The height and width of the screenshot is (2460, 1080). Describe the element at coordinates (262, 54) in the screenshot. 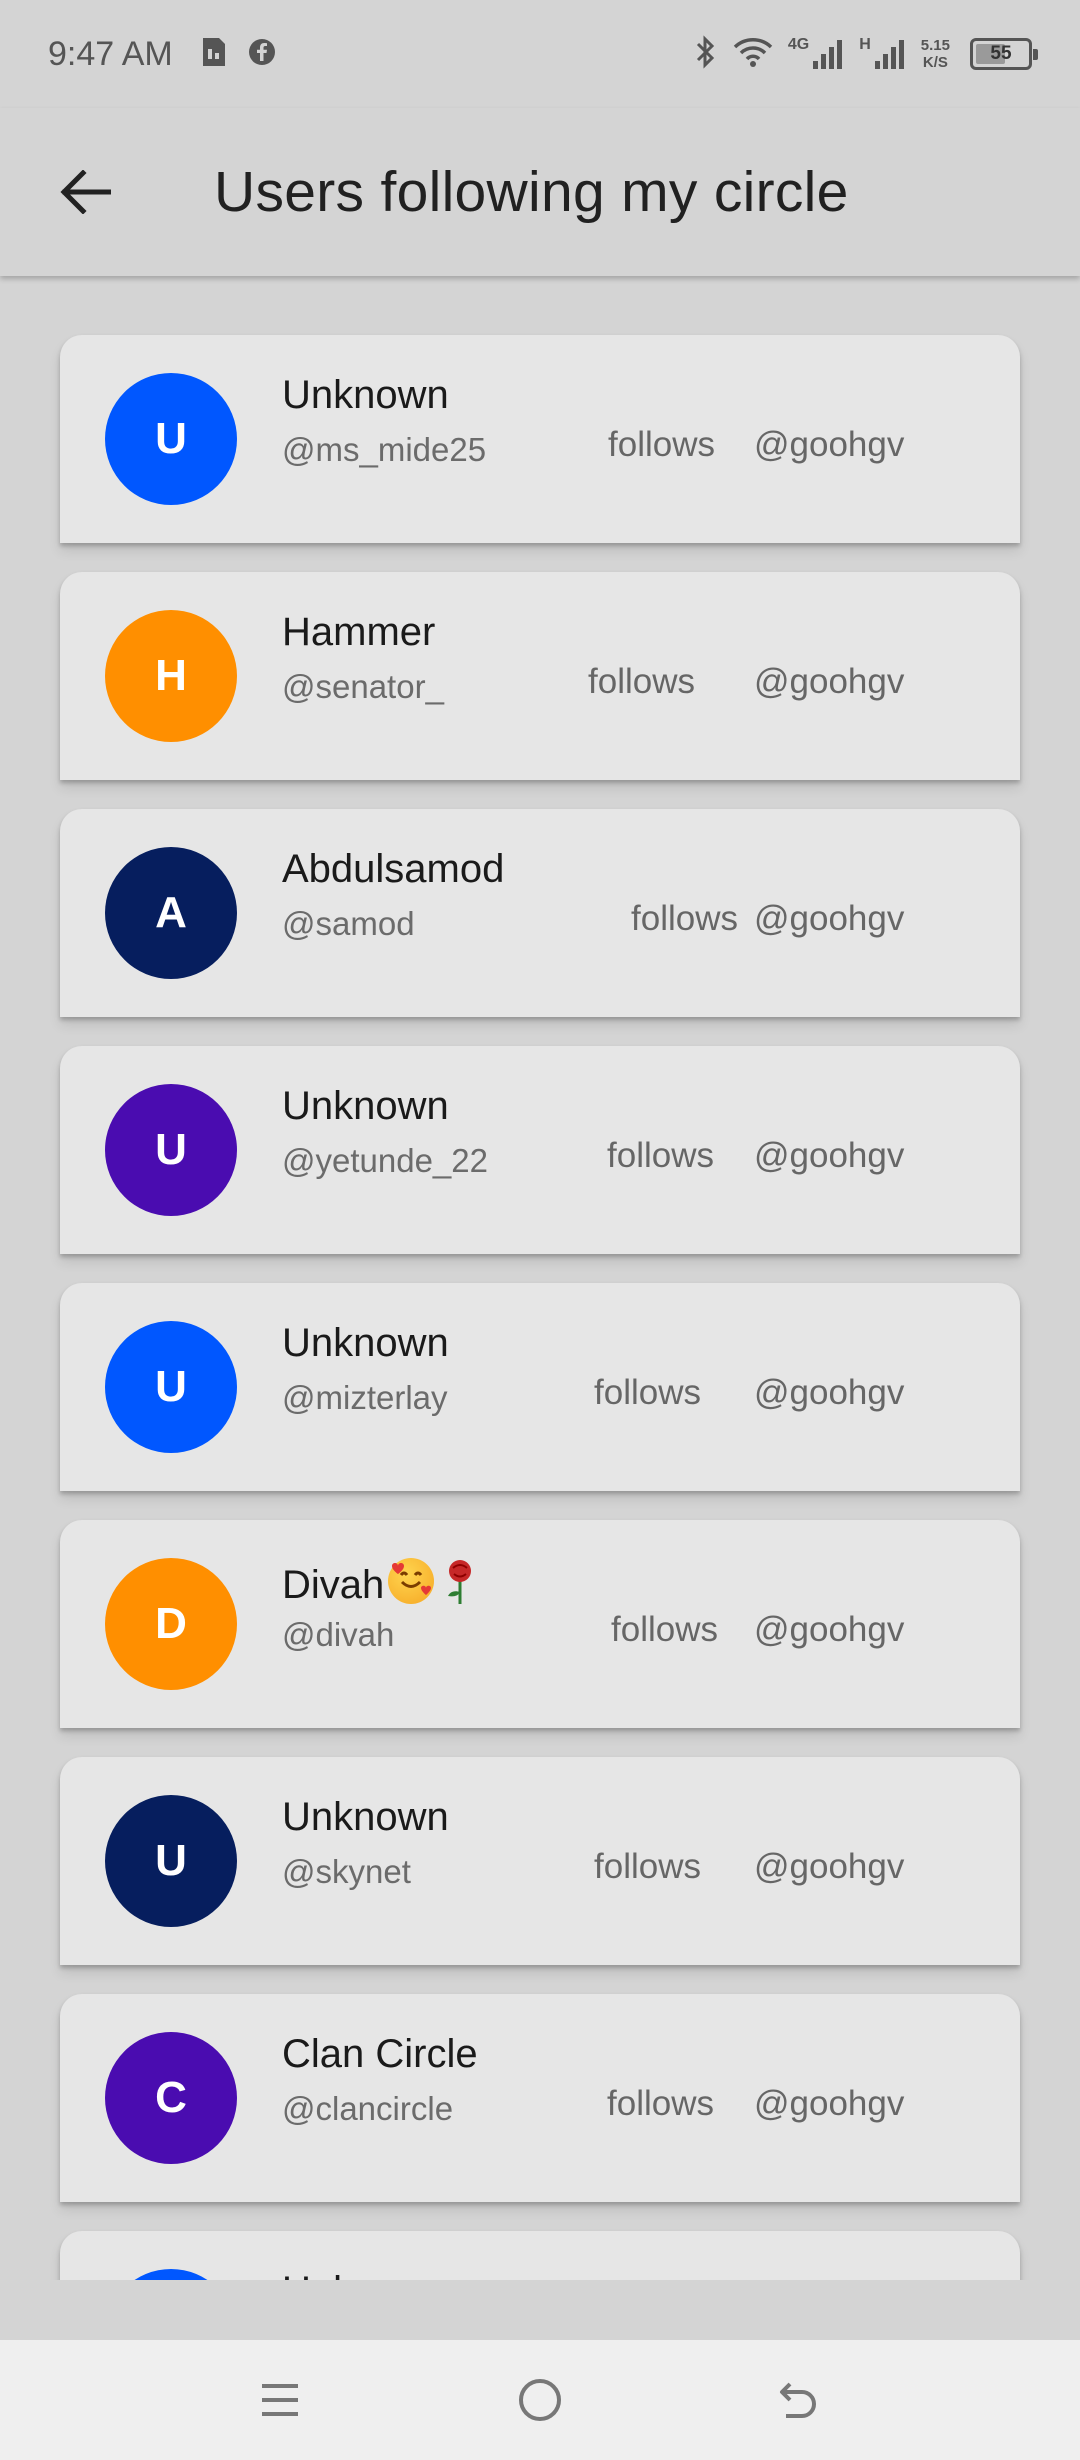

I see `facebook-icon` at that location.